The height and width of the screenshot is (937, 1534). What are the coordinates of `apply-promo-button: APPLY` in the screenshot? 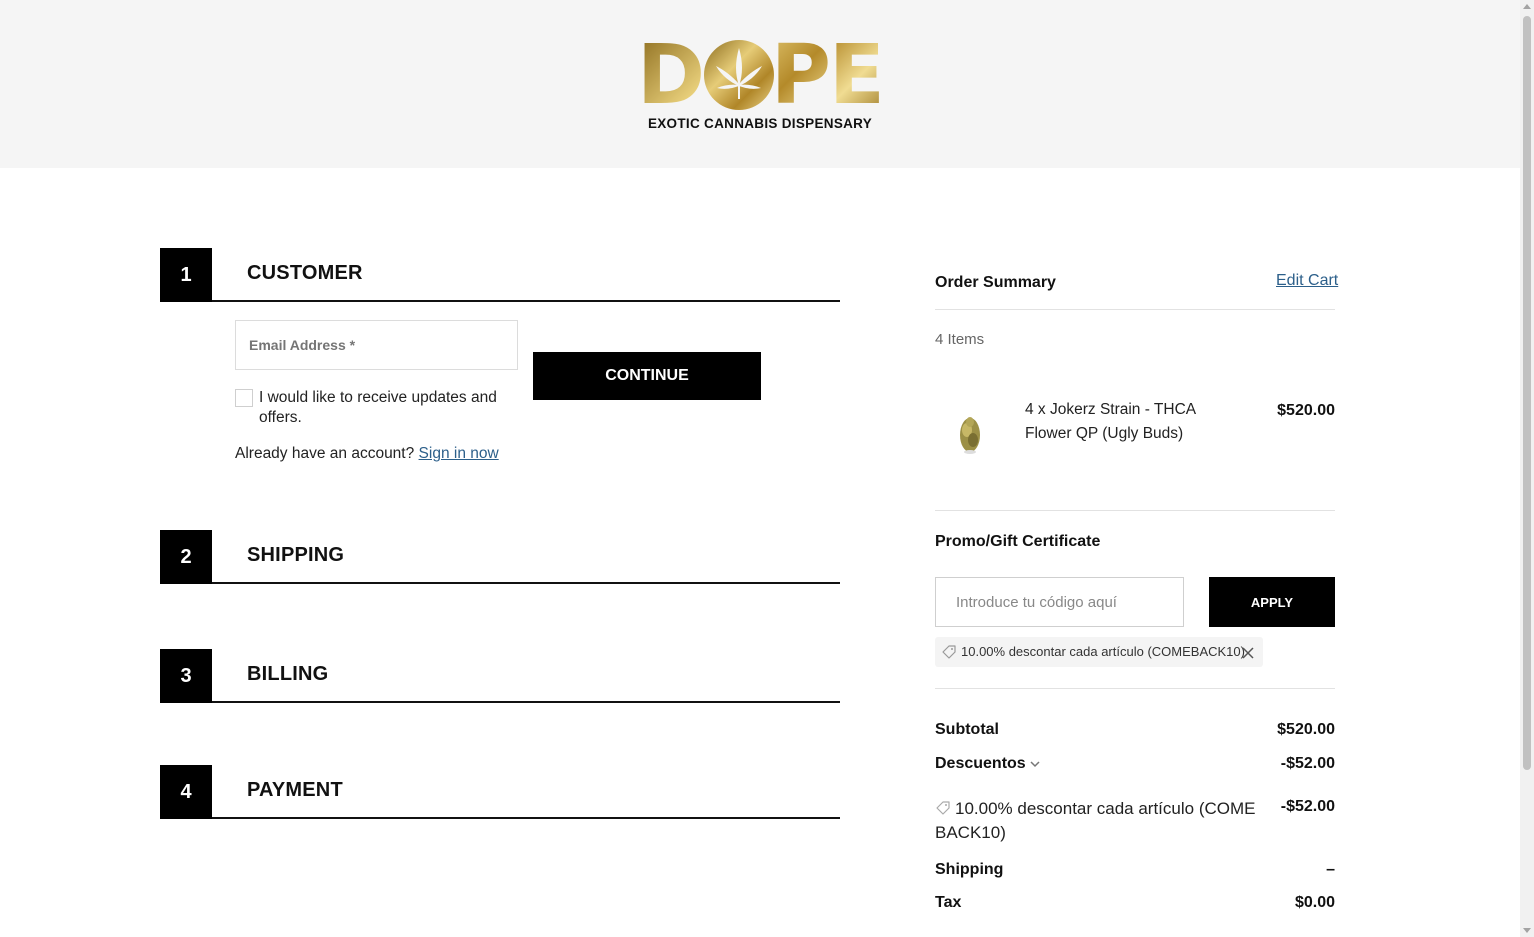 It's located at (1272, 602).